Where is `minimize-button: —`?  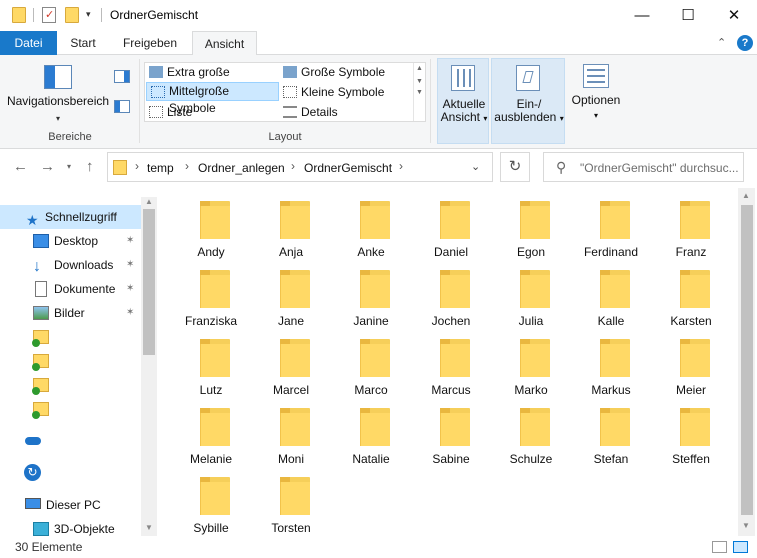
minimize-button: — is located at coordinates (642, 15).